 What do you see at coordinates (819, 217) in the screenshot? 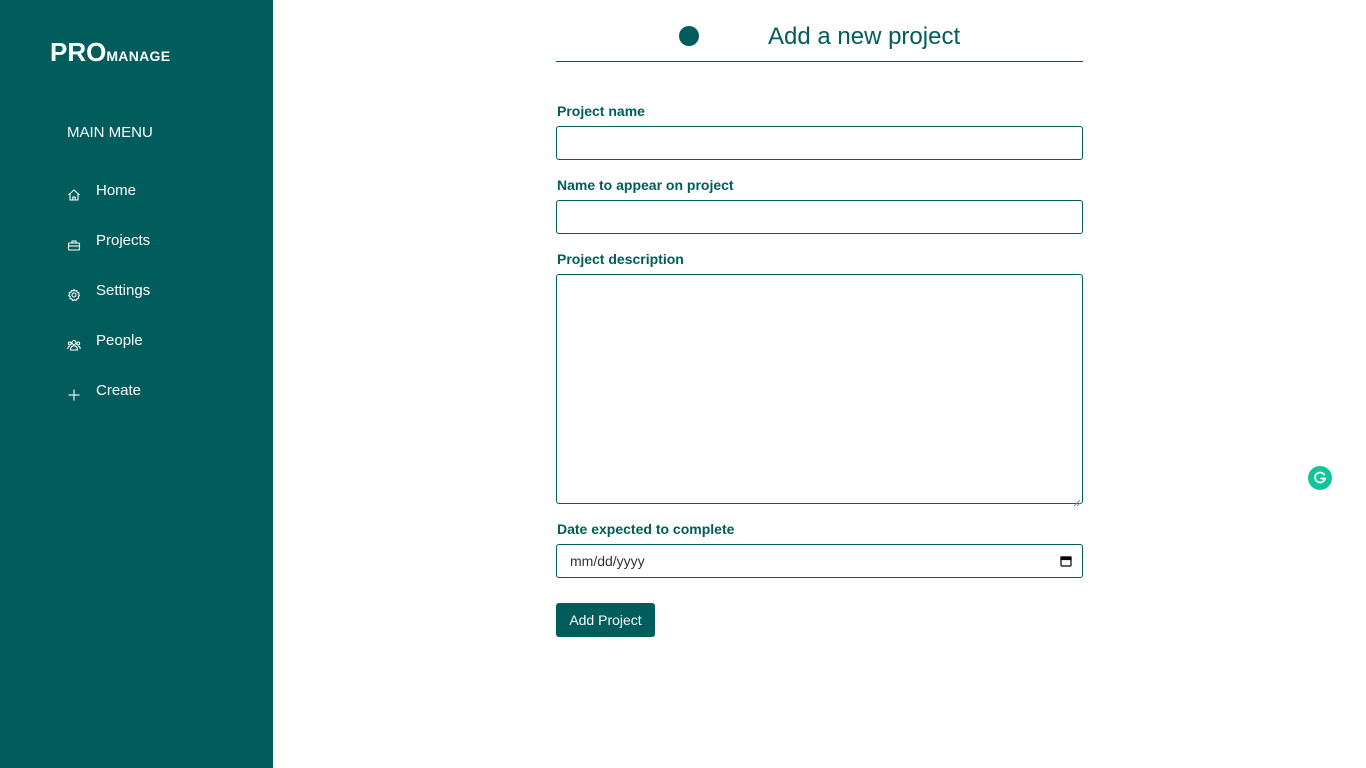
I see `display-name-input` at bounding box center [819, 217].